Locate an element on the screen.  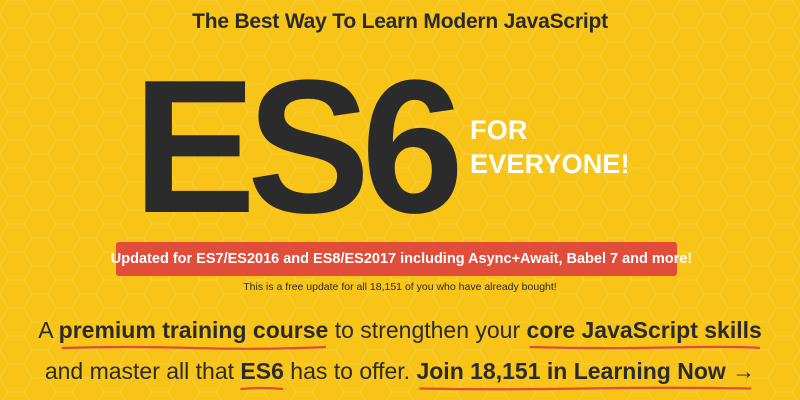
hero-subtitle-line2: EVERYONE! is located at coordinates (550, 164).